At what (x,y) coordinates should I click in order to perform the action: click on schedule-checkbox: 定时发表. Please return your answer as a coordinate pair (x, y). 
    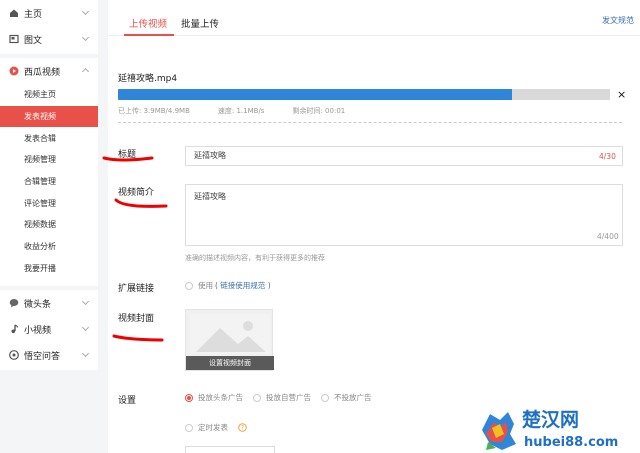
    Looking at the image, I should click on (206, 427).